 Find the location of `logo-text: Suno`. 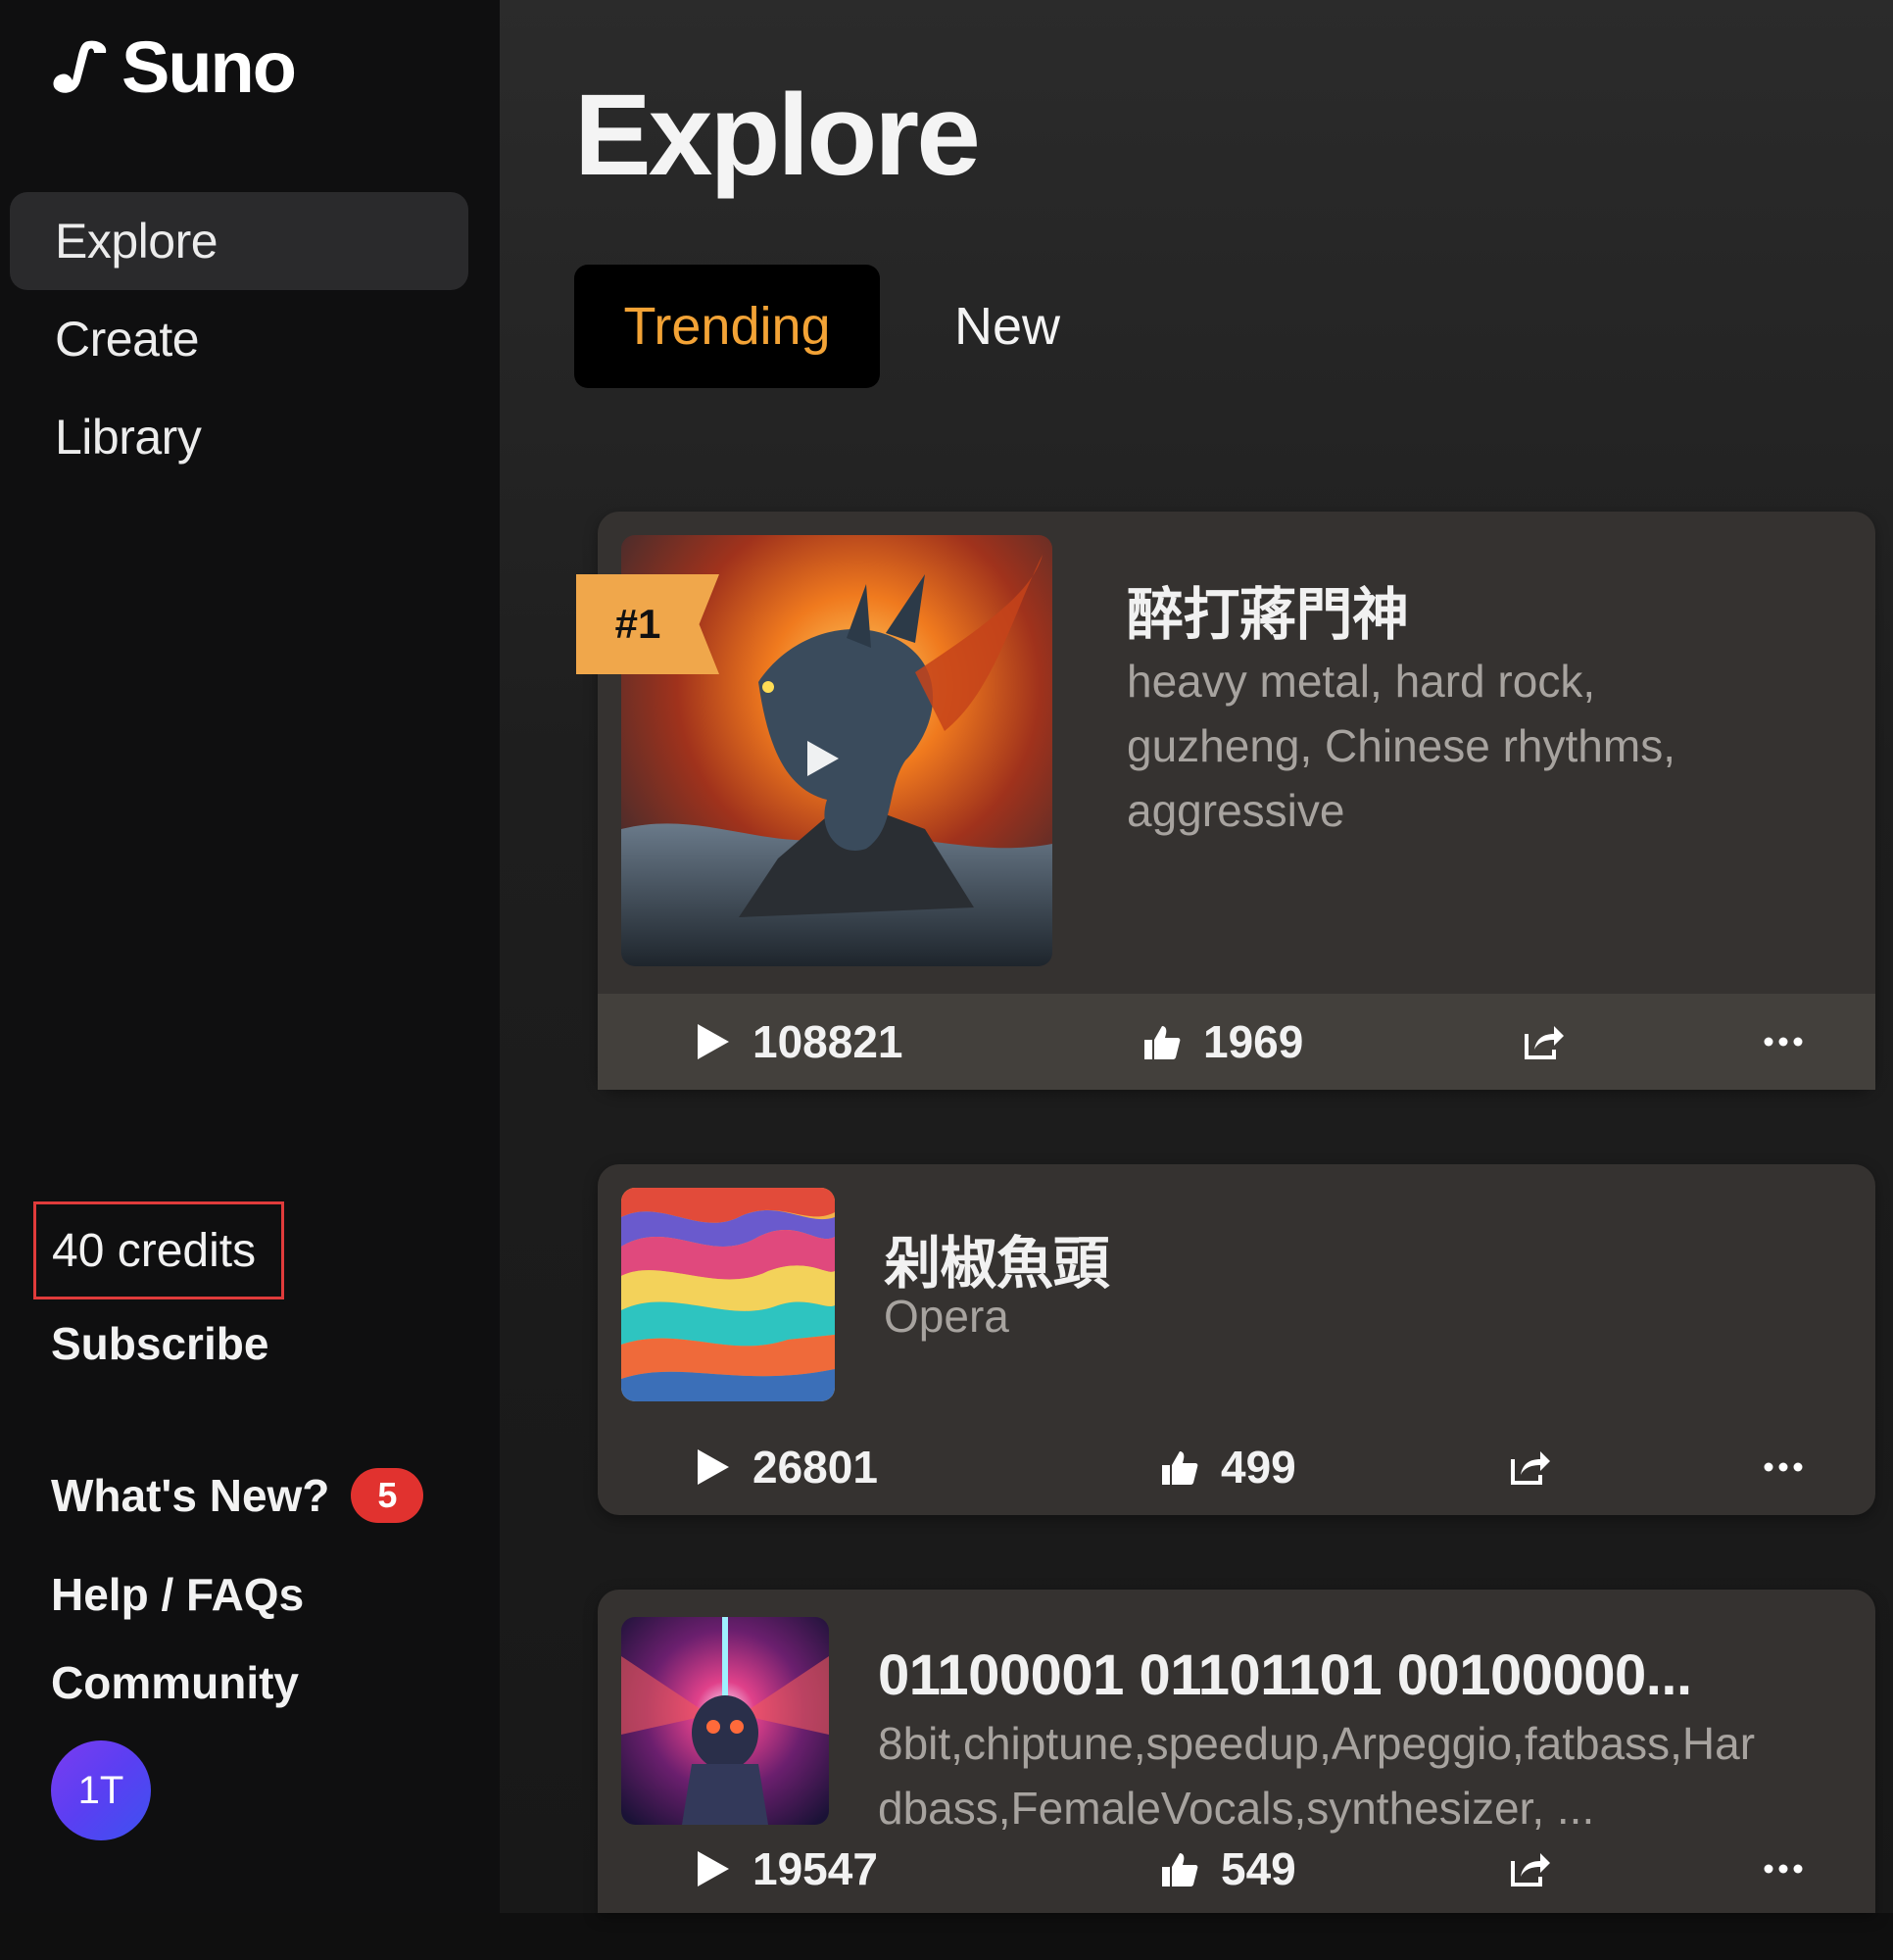

logo-text: Suno is located at coordinates (209, 67).